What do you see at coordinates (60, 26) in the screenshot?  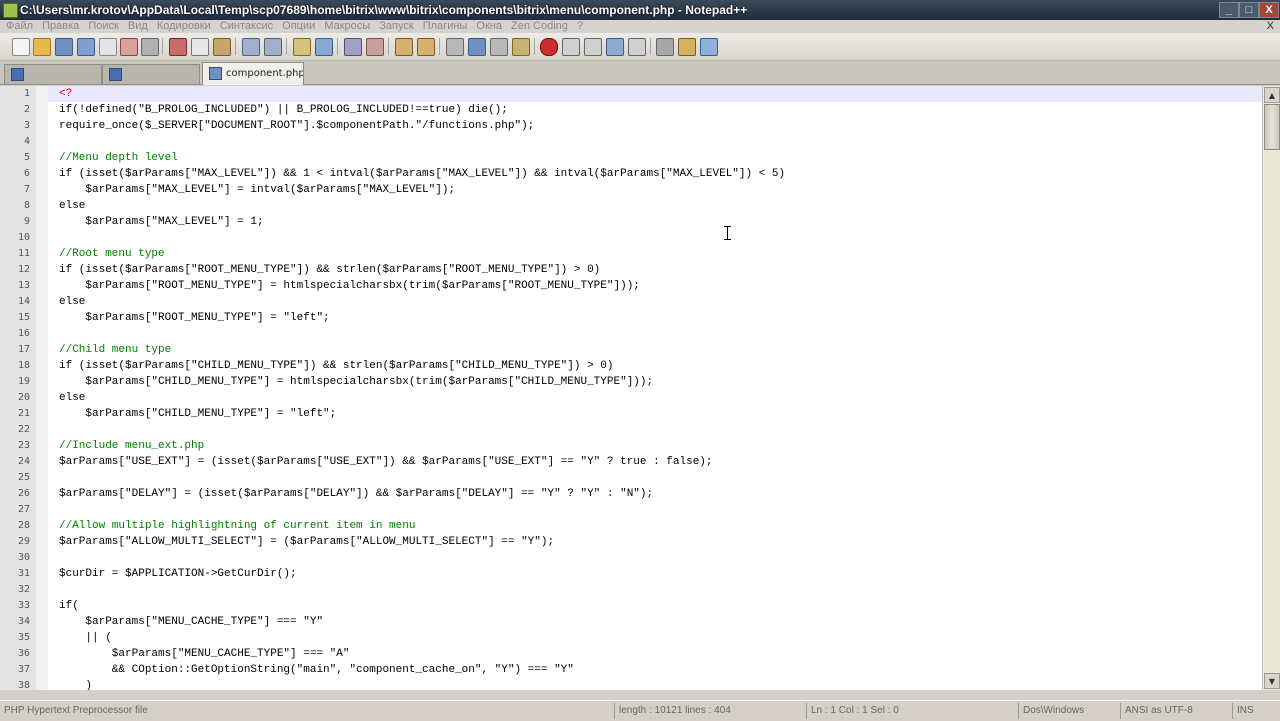 I see `menu-edit: Правка` at bounding box center [60, 26].